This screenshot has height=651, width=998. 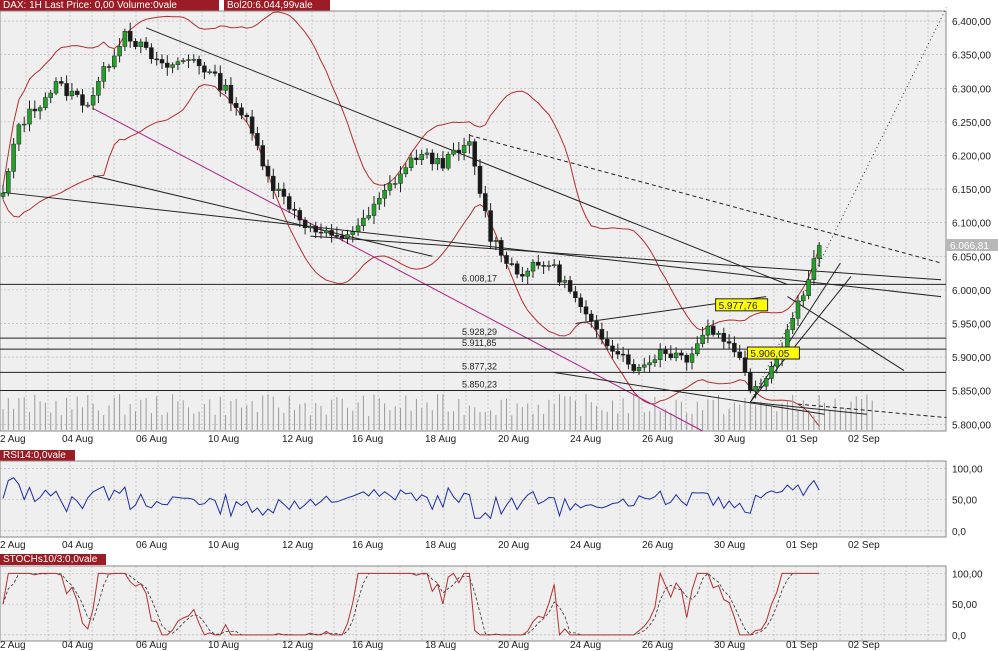 I want to click on price-x-tick-label: 2 Aug, so click(x=13, y=439).